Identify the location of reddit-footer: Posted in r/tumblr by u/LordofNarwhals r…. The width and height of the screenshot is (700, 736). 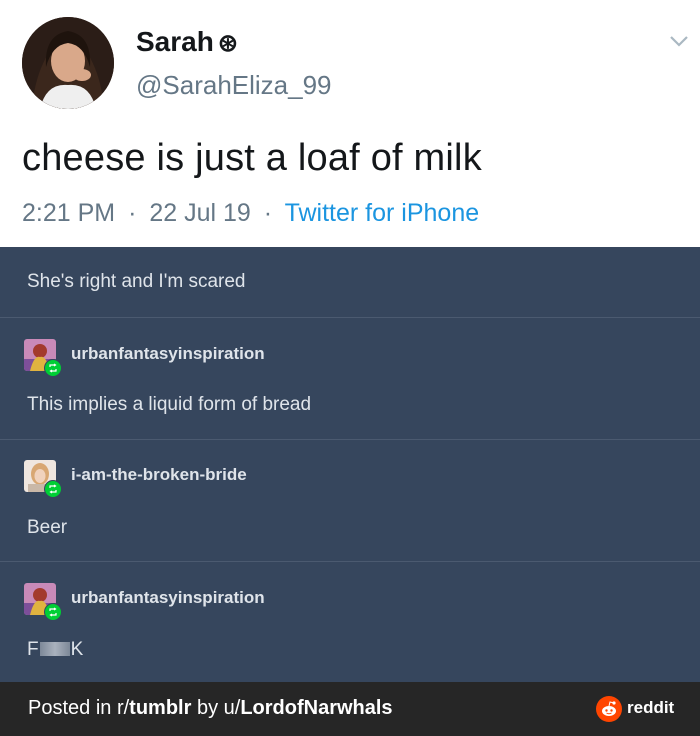
(350, 709).